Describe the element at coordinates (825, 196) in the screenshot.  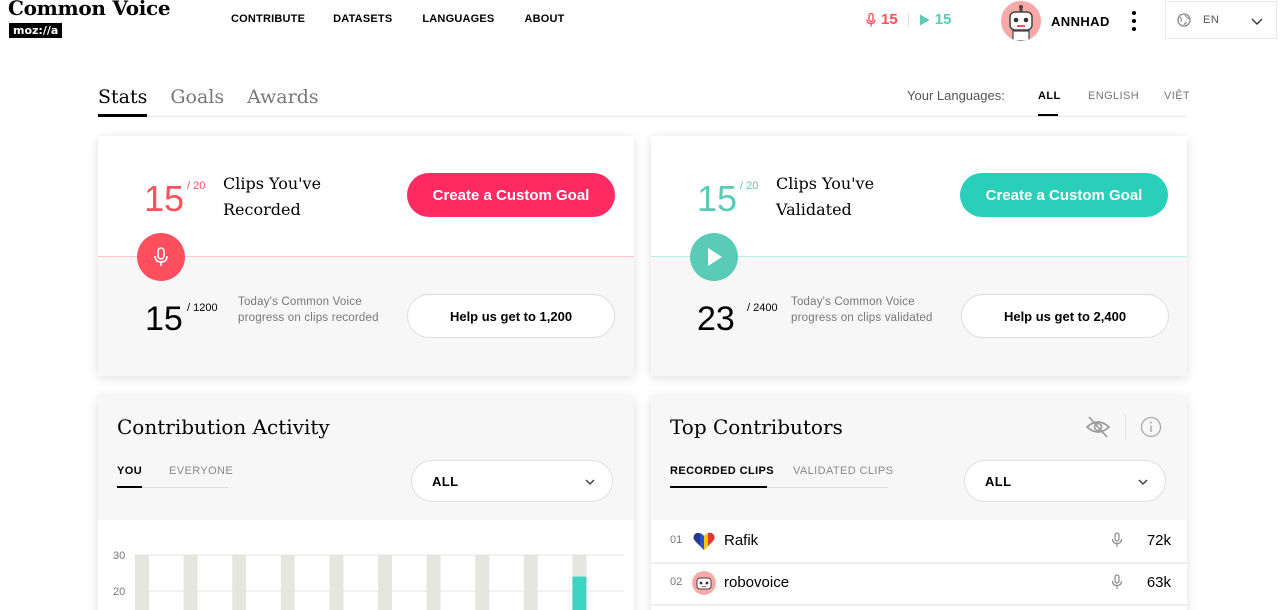
I see `validated-goal-label: Clips You've Validated` at that location.